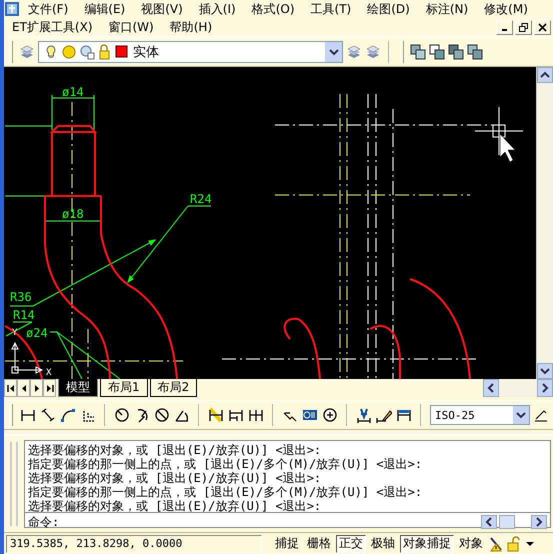 The height and width of the screenshot is (554, 553). I want to click on menu-item: 修改(M), so click(506, 9).